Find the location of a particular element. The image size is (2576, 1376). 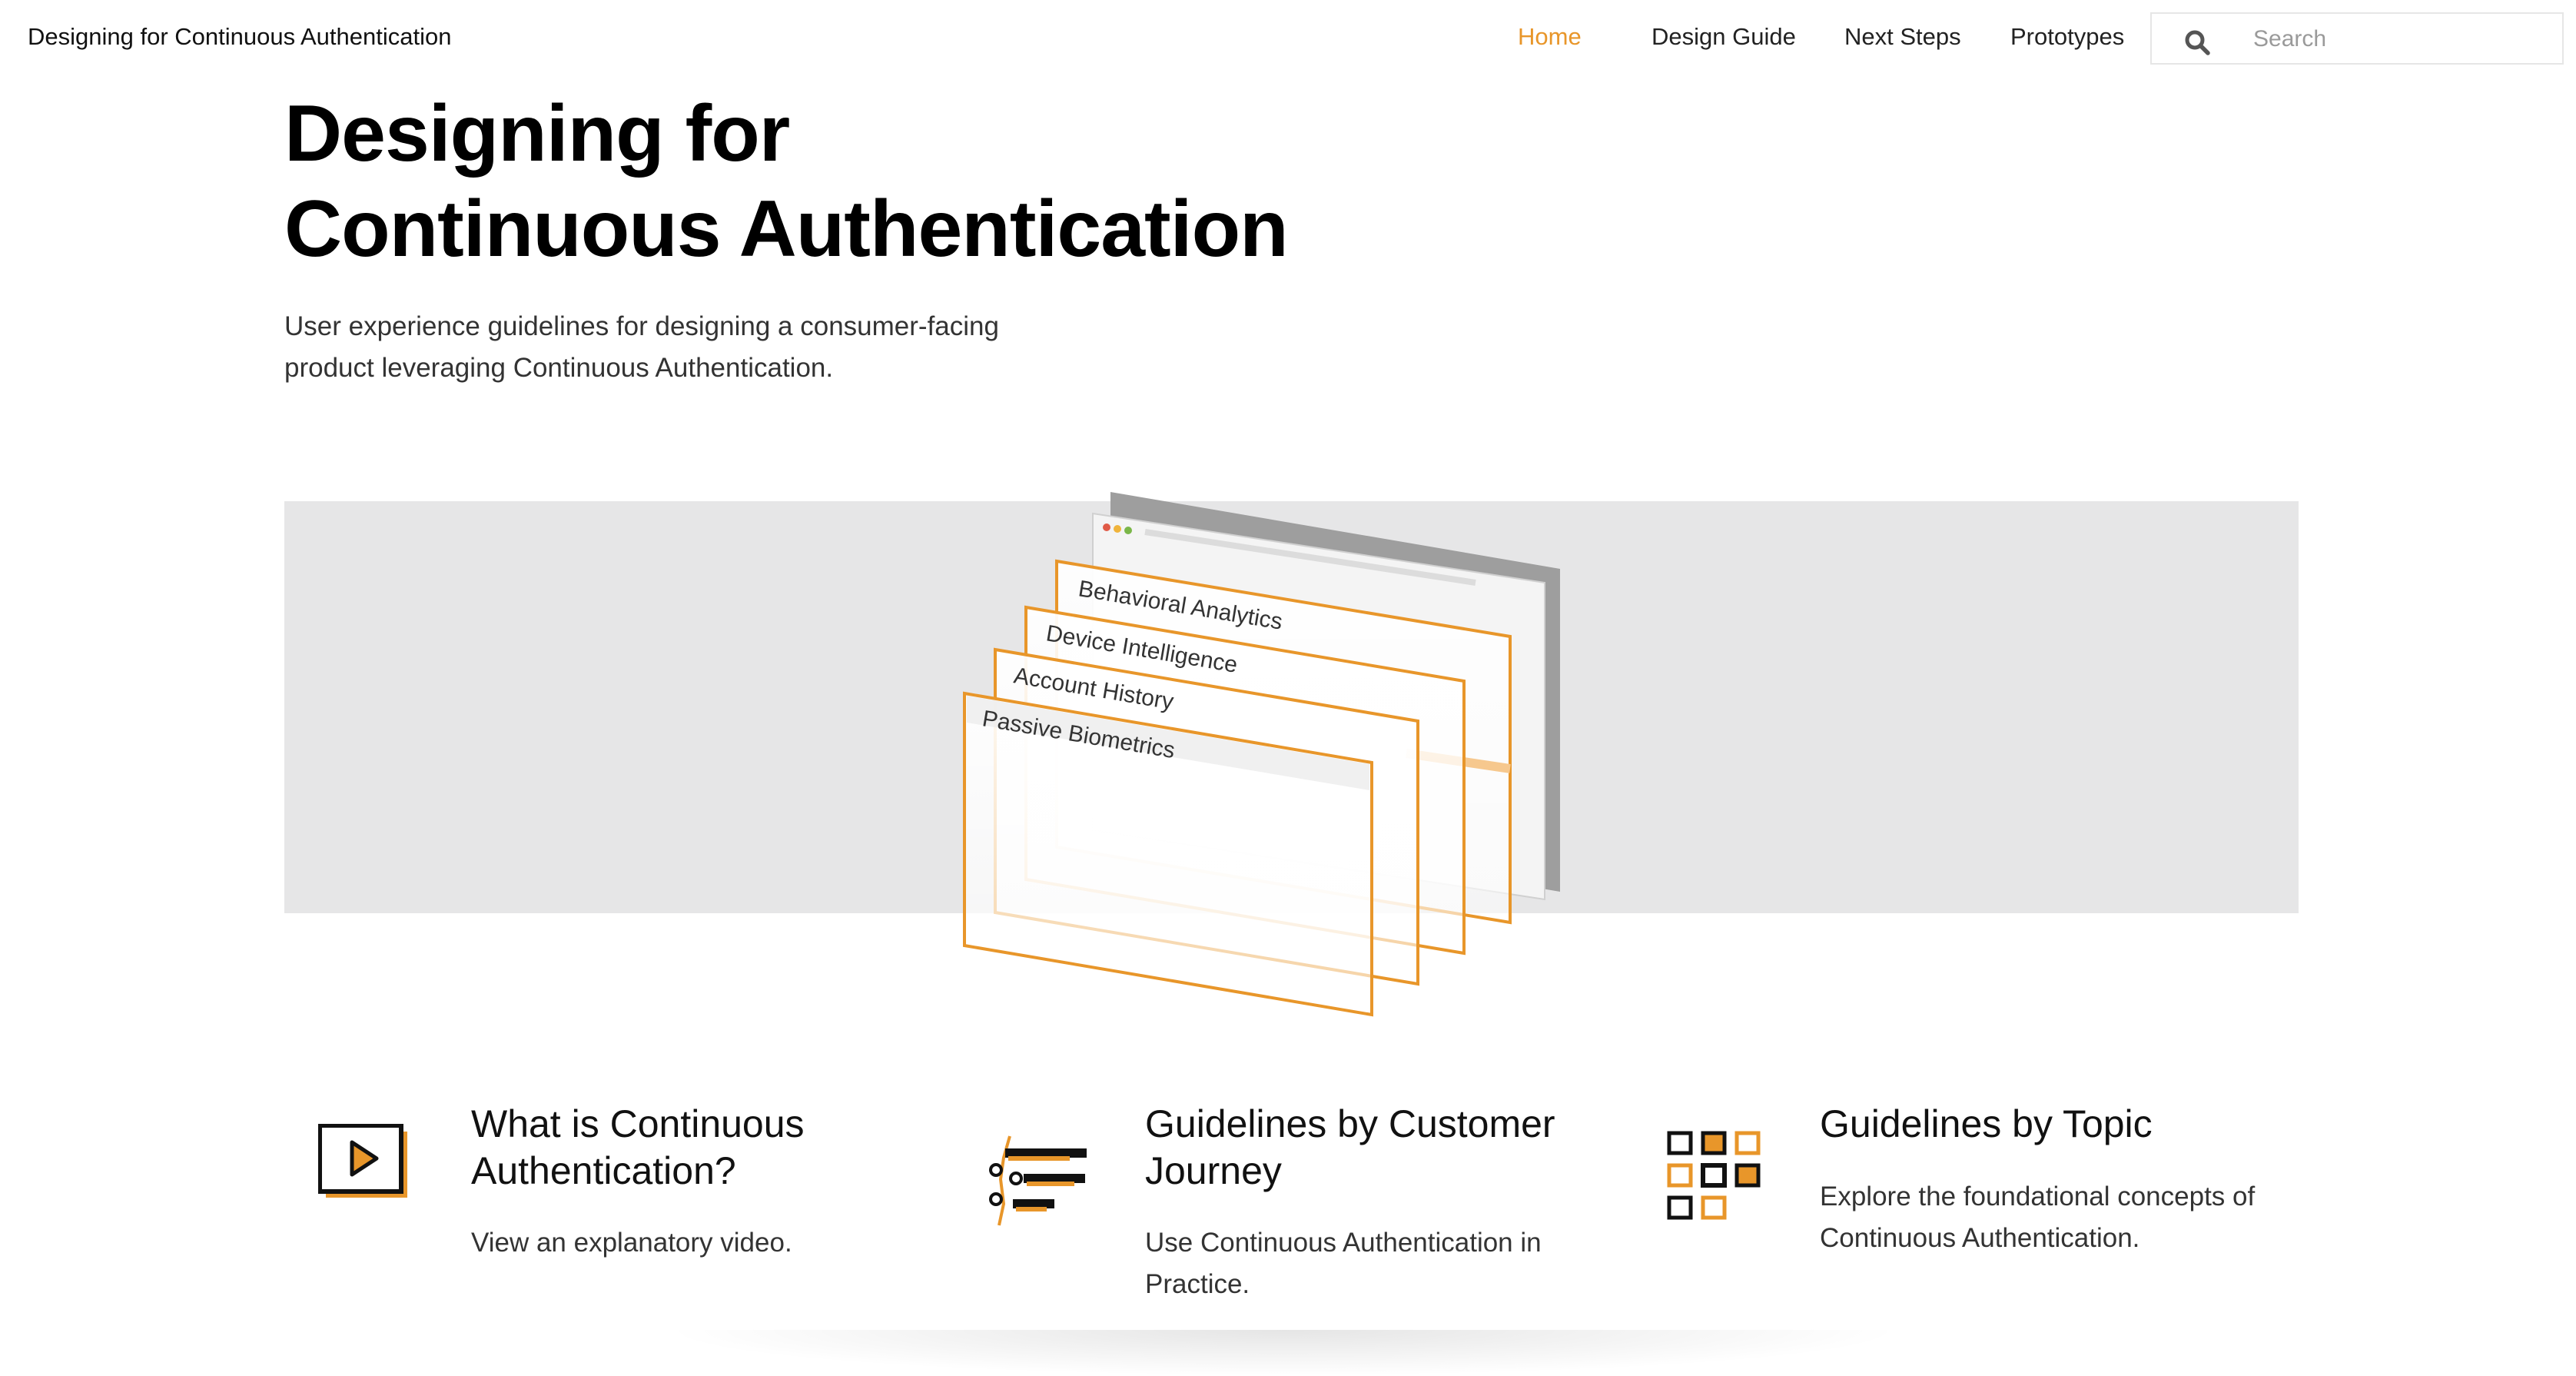

search-input is located at coordinates (2403, 39).